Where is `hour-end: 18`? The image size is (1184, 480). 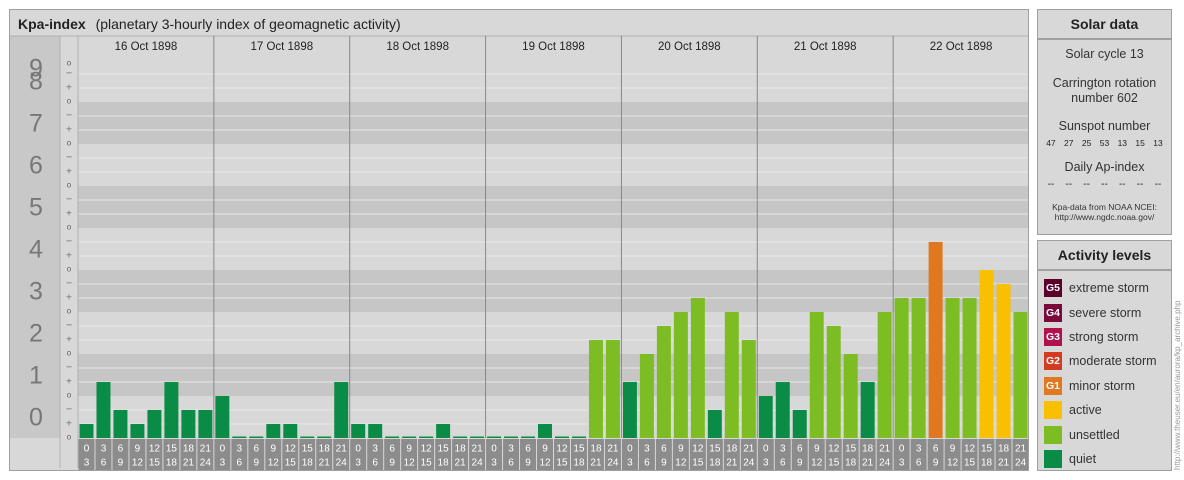
hour-end: 18 is located at coordinates (579, 463).